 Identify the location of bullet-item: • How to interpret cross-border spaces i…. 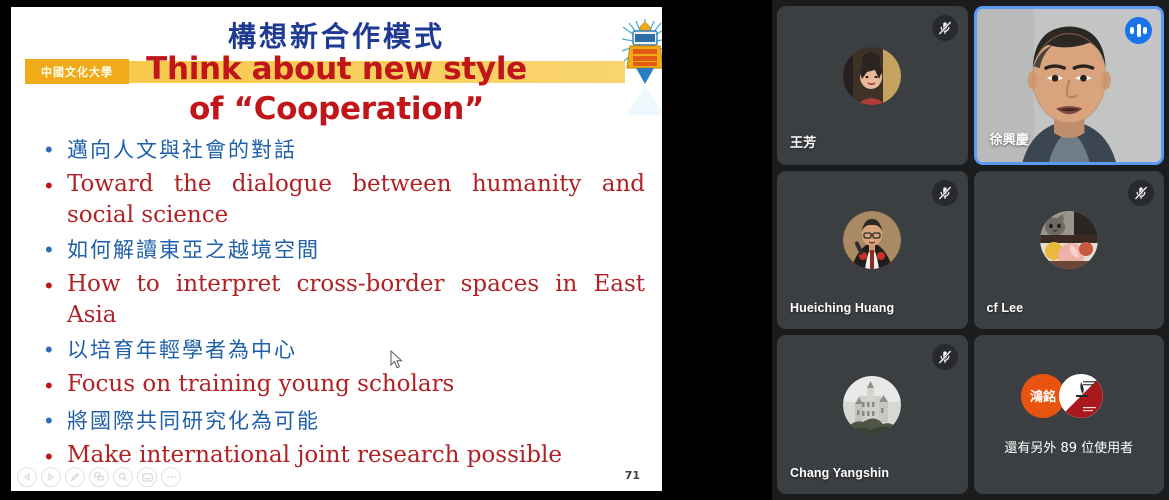
(345, 300).